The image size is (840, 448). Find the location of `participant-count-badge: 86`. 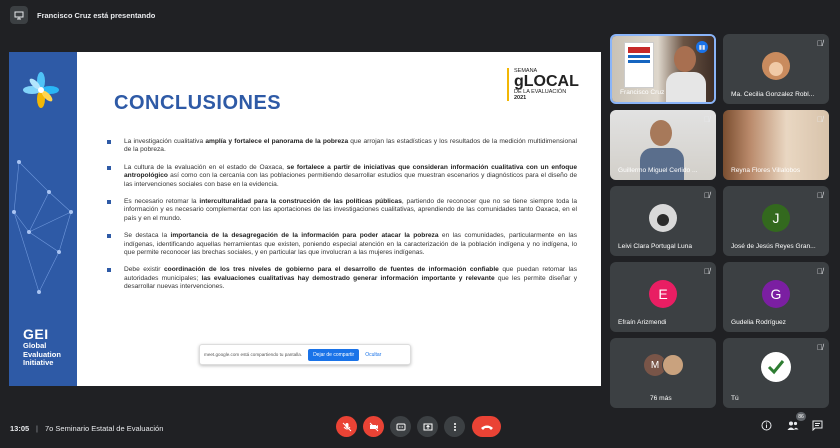

participant-count-badge: 86 is located at coordinates (801, 416).